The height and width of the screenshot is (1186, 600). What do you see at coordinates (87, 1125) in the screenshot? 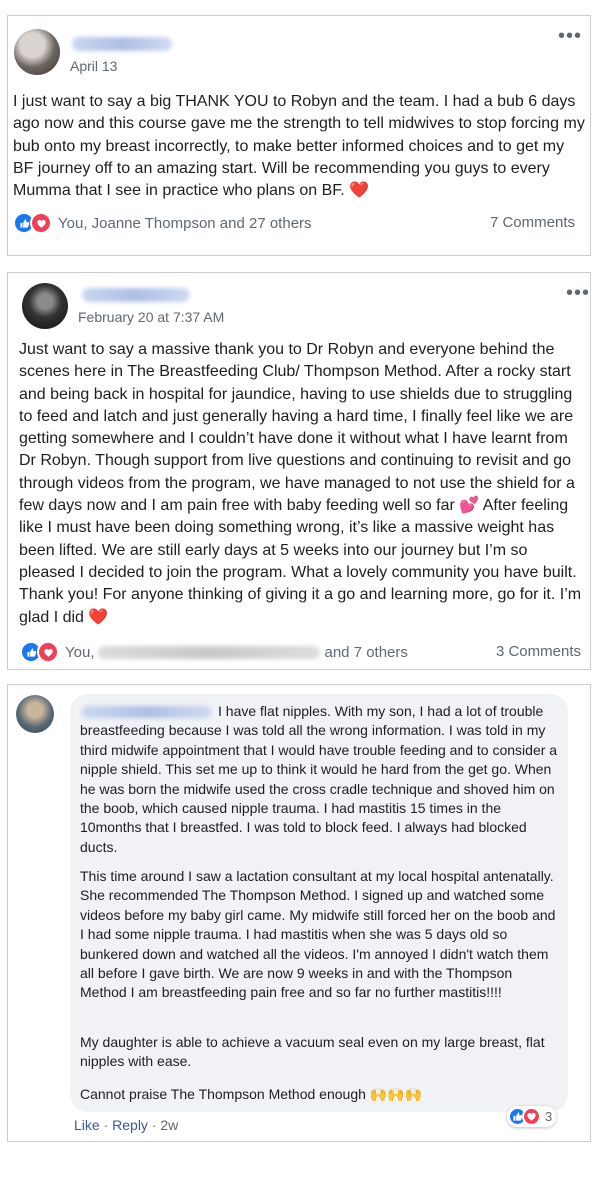
I see `like-link: Like` at bounding box center [87, 1125].